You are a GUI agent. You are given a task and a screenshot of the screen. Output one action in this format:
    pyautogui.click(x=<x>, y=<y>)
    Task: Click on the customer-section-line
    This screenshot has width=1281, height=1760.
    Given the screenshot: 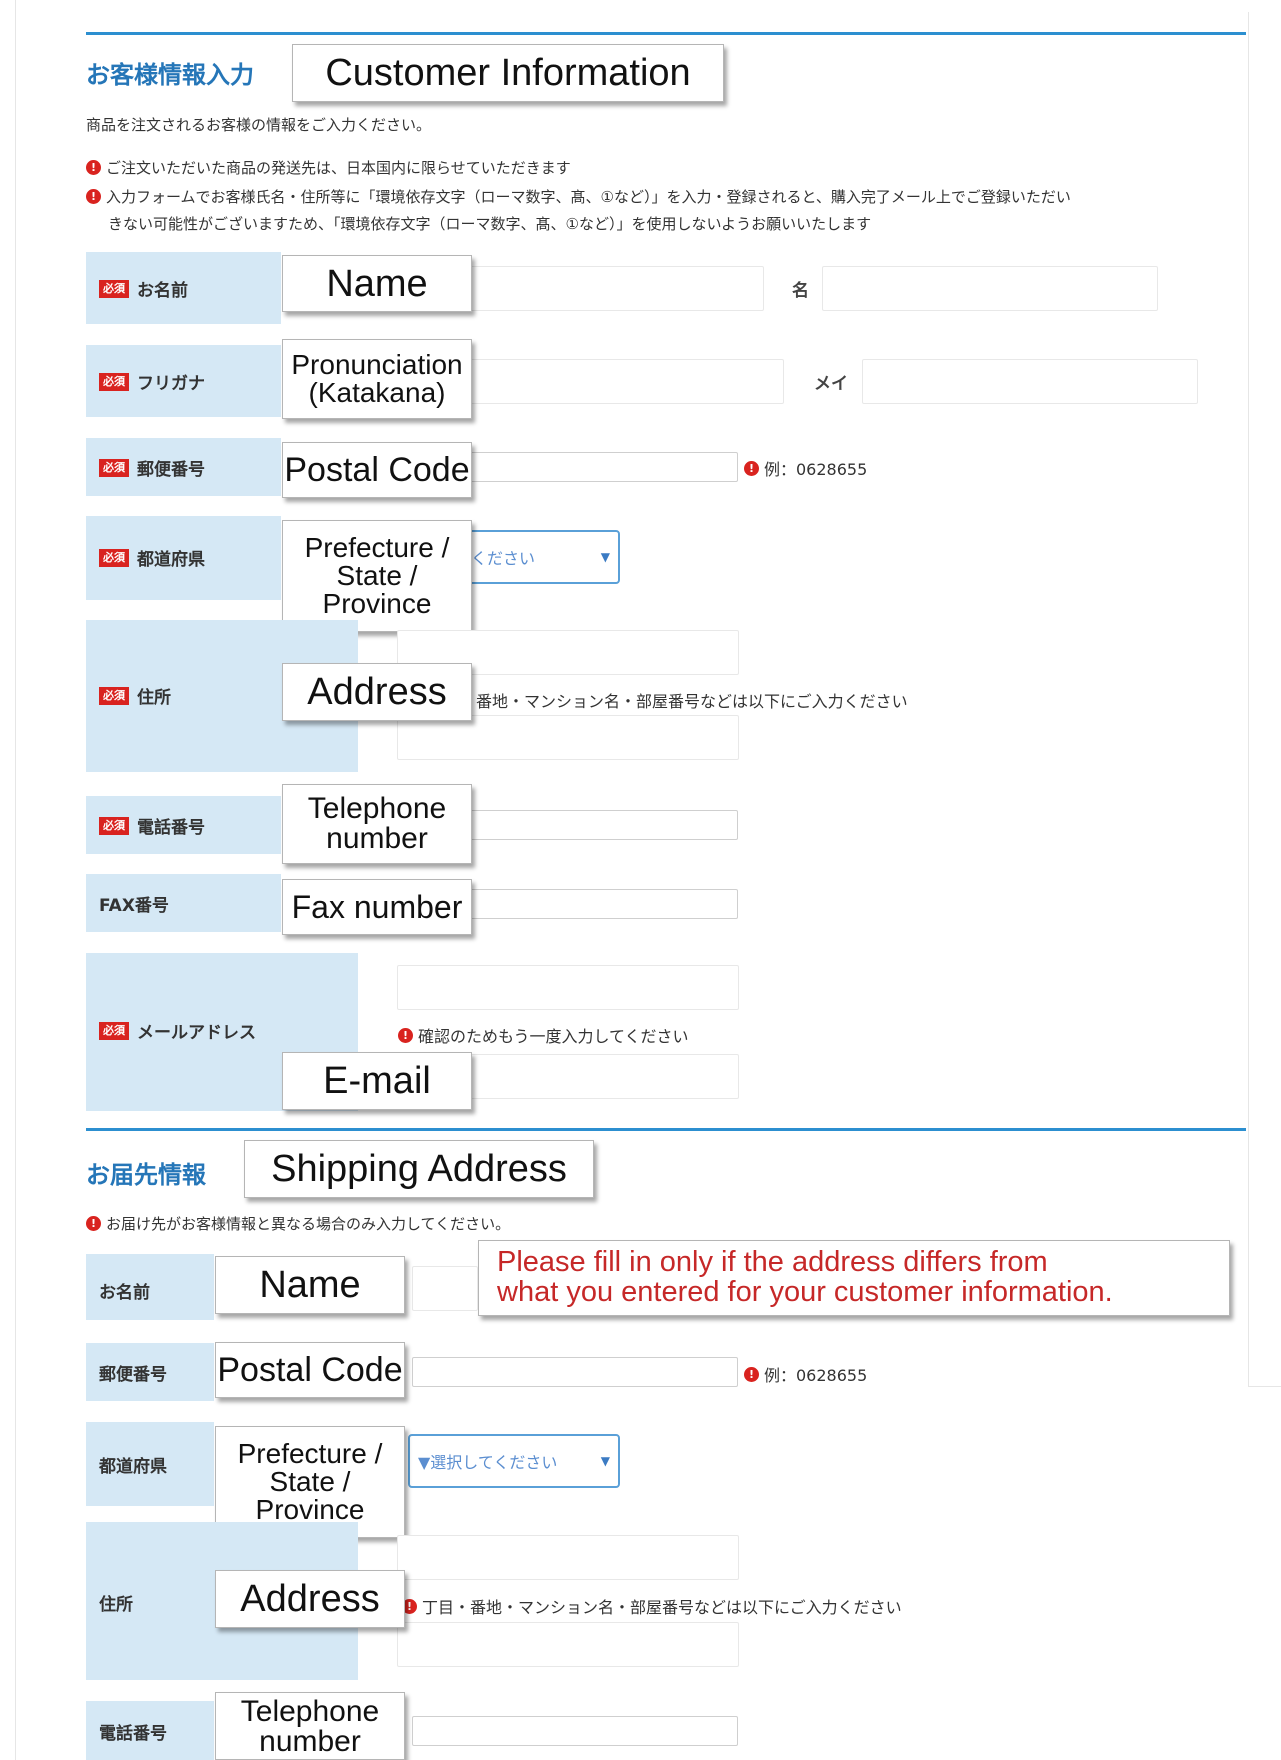 What is the action you would take?
    pyautogui.click(x=666, y=33)
    